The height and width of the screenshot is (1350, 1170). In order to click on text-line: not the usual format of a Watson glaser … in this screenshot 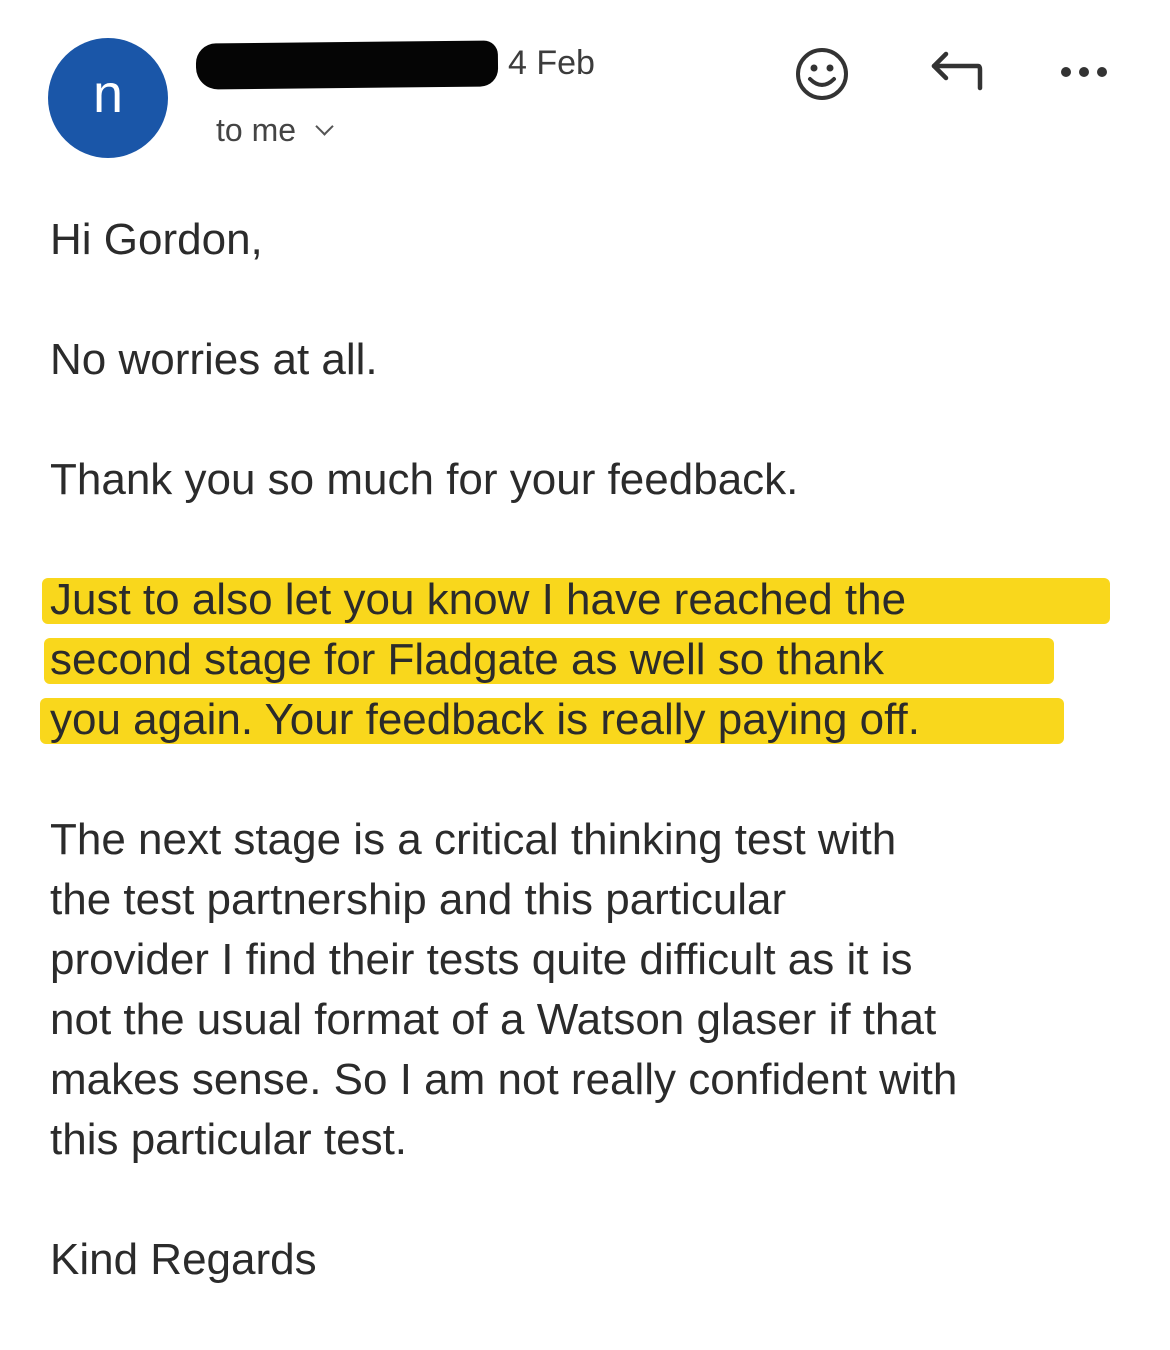, I will do `click(493, 1019)`.